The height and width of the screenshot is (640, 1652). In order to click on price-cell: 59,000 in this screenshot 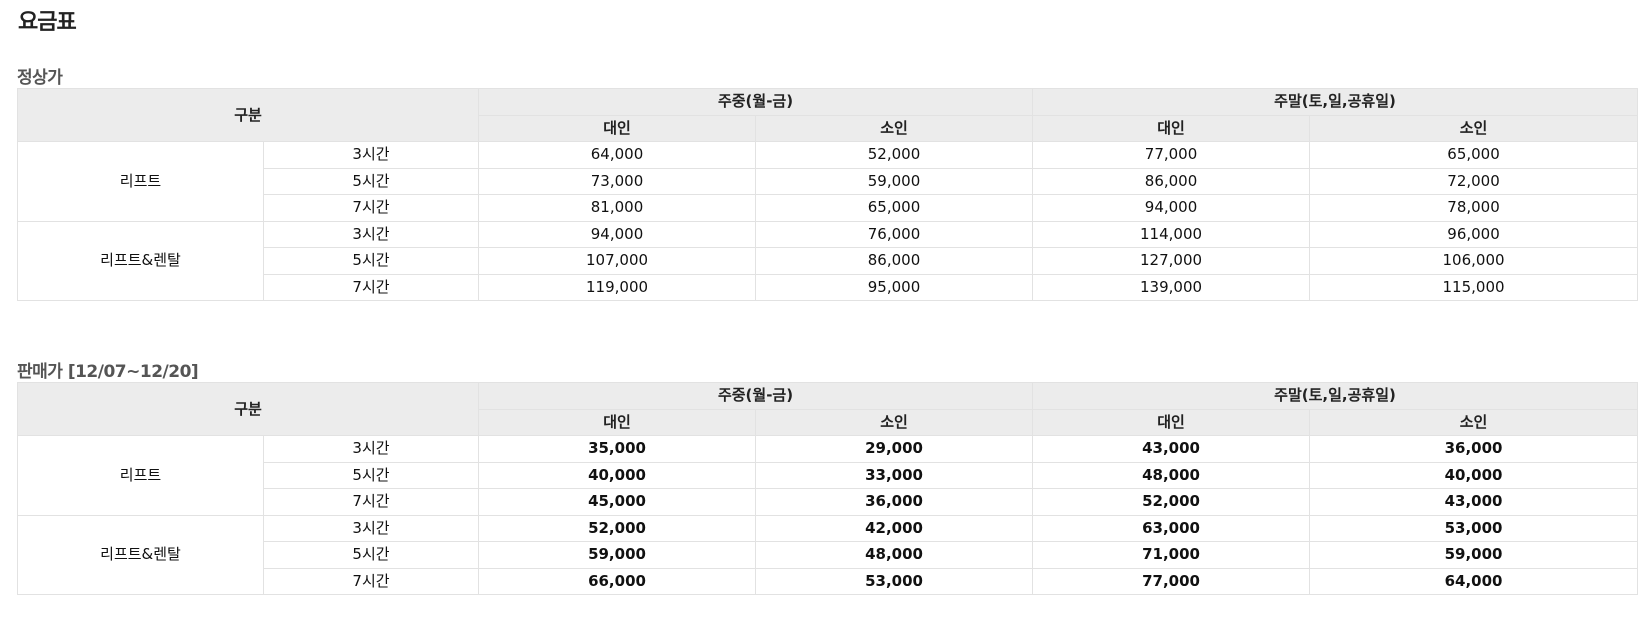, I will do `click(894, 181)`.